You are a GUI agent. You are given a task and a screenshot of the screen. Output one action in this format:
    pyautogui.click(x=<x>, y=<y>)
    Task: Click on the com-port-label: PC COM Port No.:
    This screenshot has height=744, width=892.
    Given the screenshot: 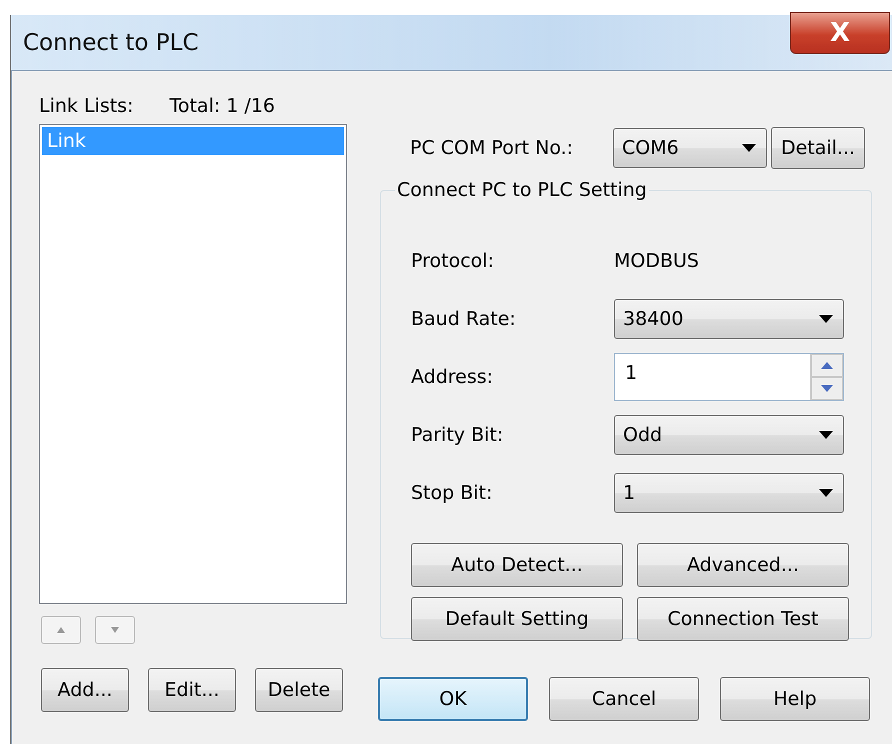 What is the action you would take?
    pyautogui.click(x=492, y=148)
    